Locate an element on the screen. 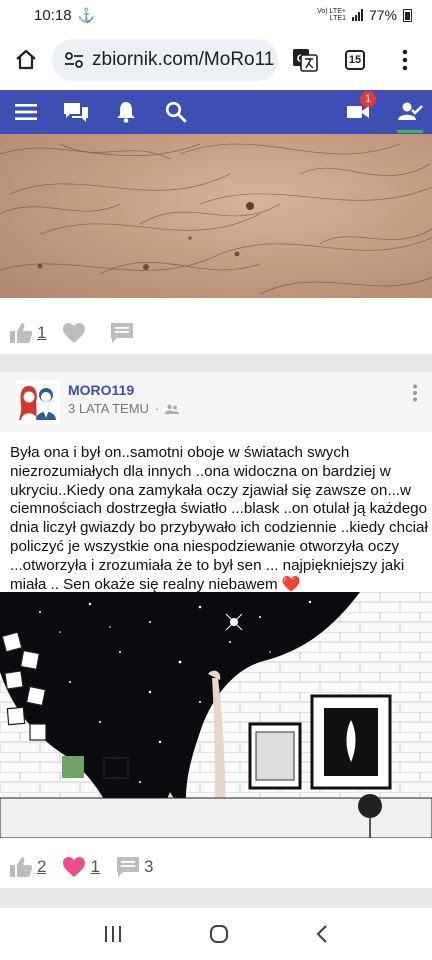 The width and height of the screenshot is (432, 960). bell-icon is located at coordinates (126, 112).